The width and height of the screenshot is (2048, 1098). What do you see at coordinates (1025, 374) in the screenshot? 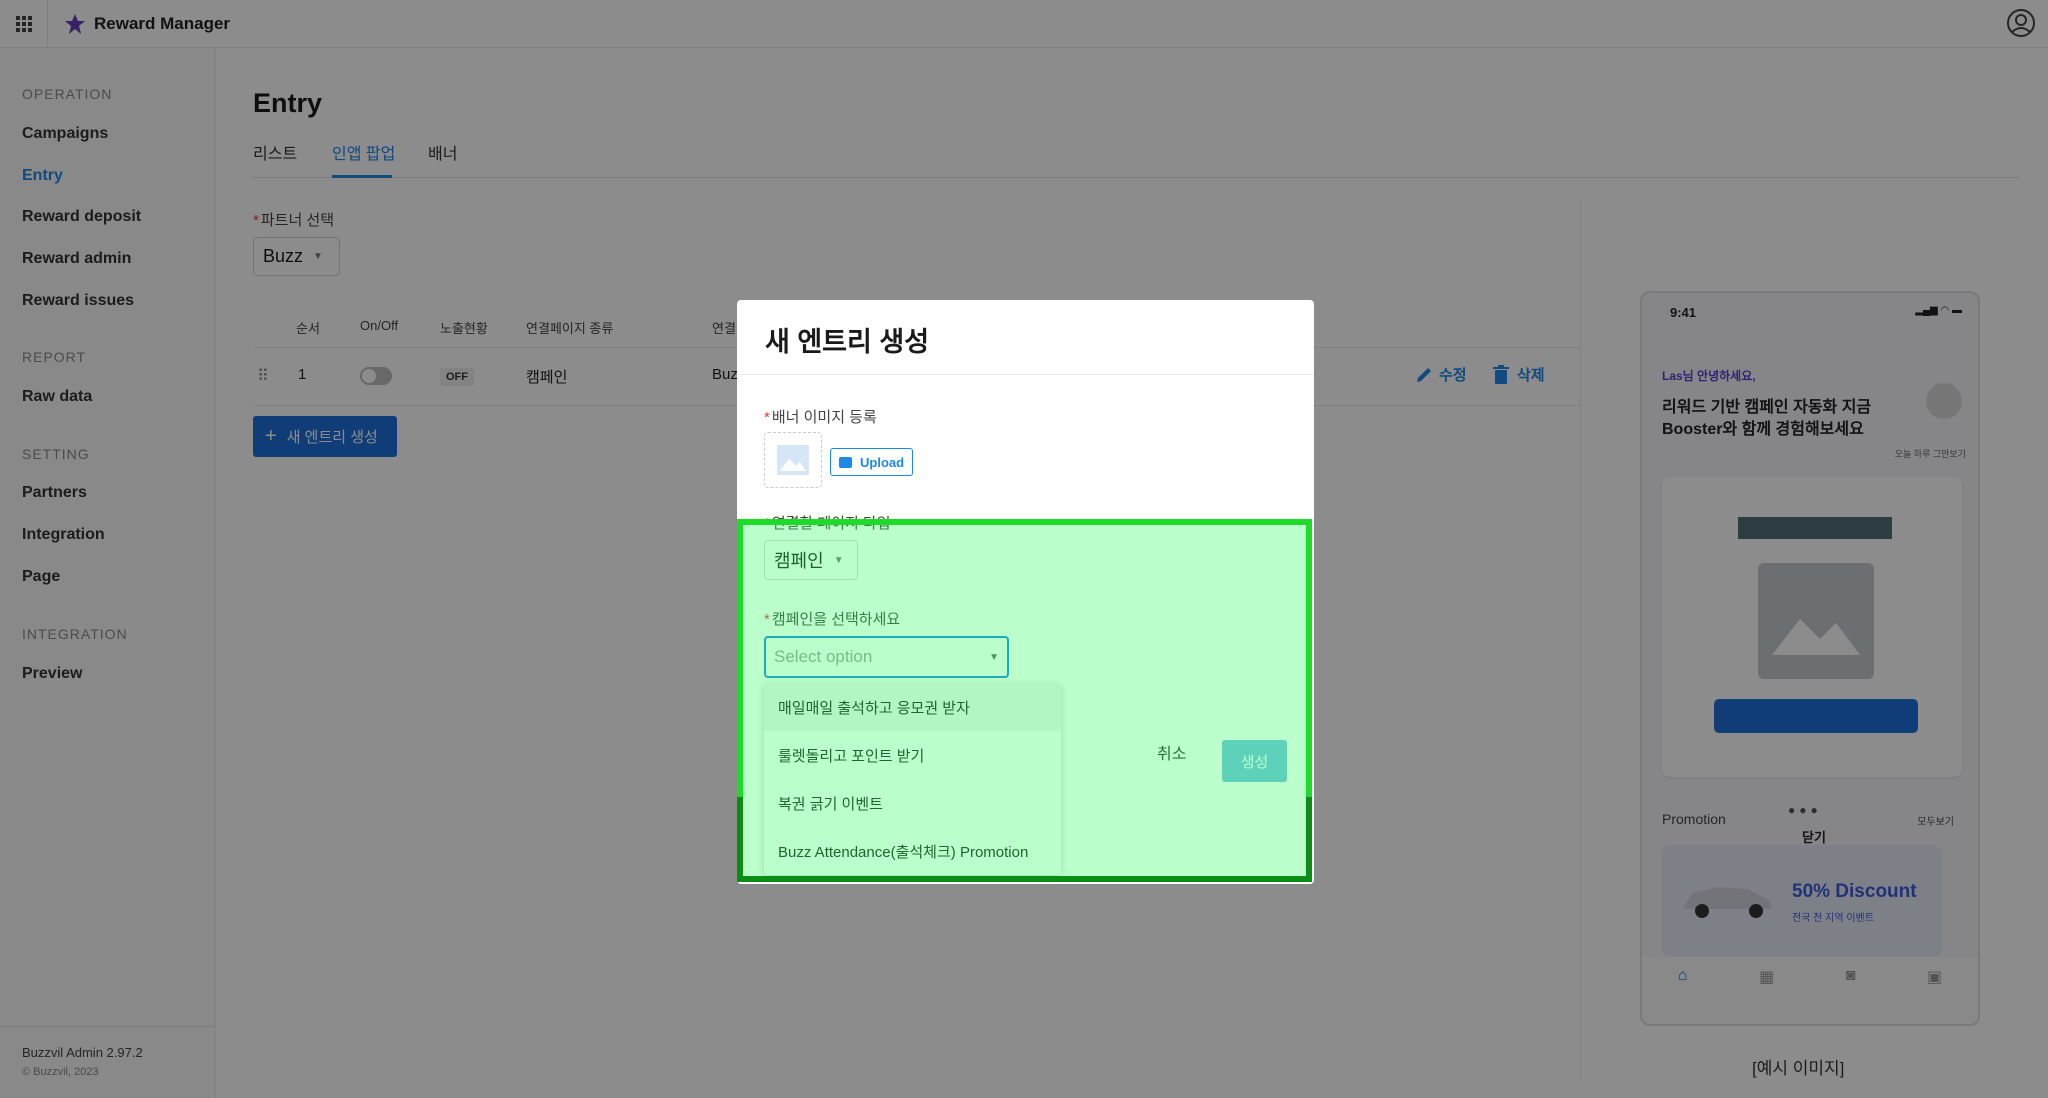
I see `modal-divider` at bounding box center [1025, 374].